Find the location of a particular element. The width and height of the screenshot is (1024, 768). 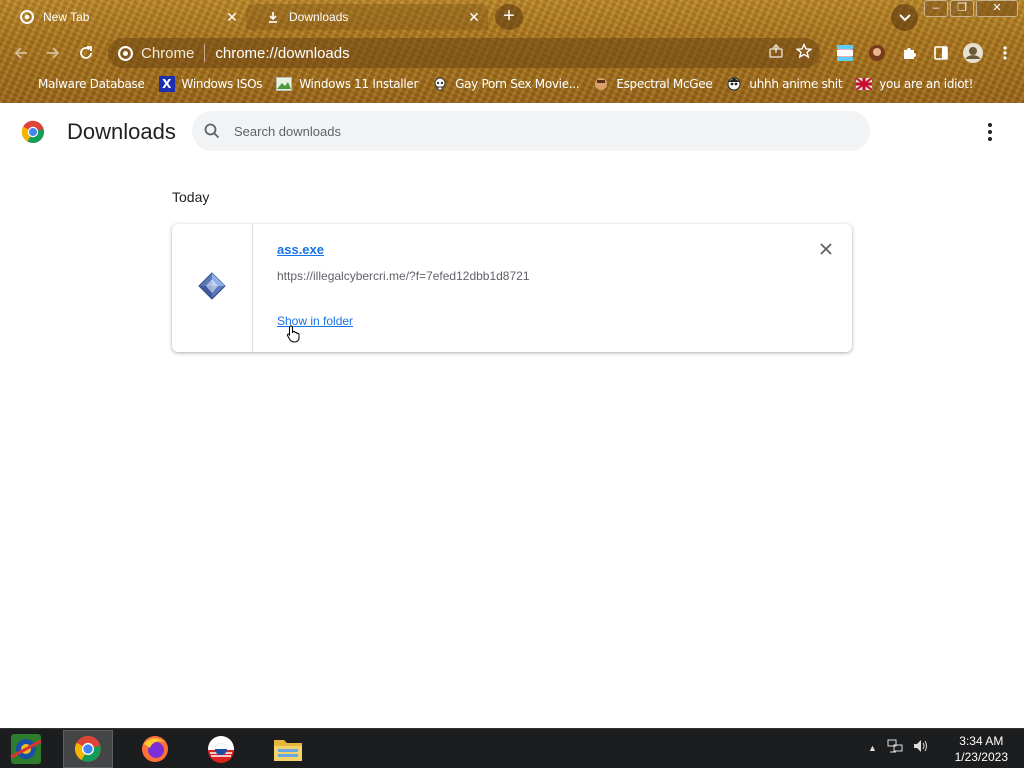

volume-icon is located at coordinates (921, 747).